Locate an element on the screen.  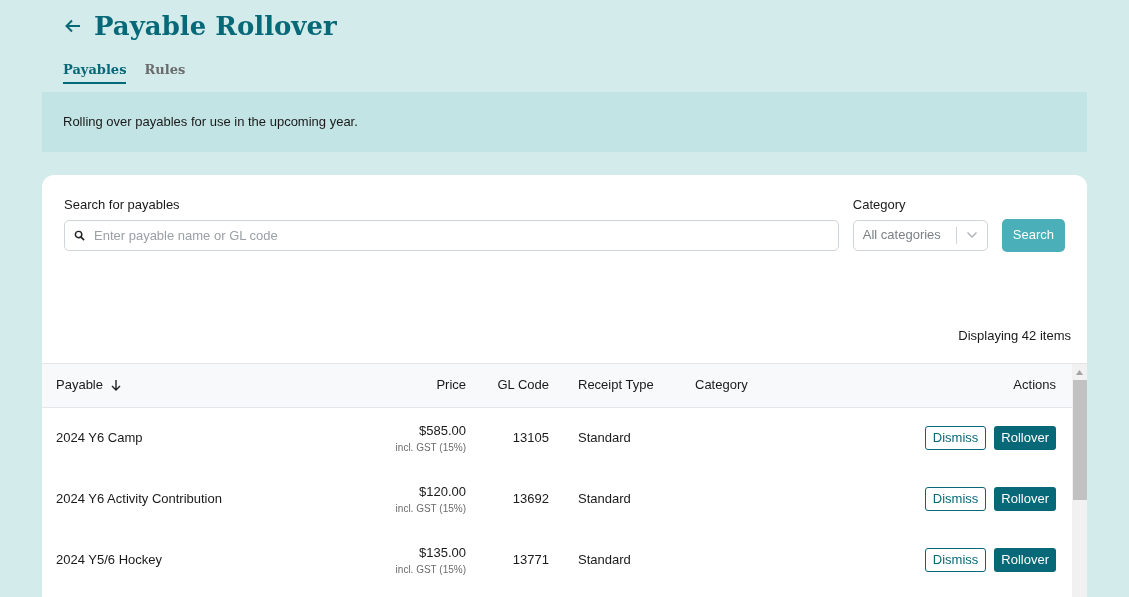
table-cell-text: 13692 is located at coordinates (530, 499).